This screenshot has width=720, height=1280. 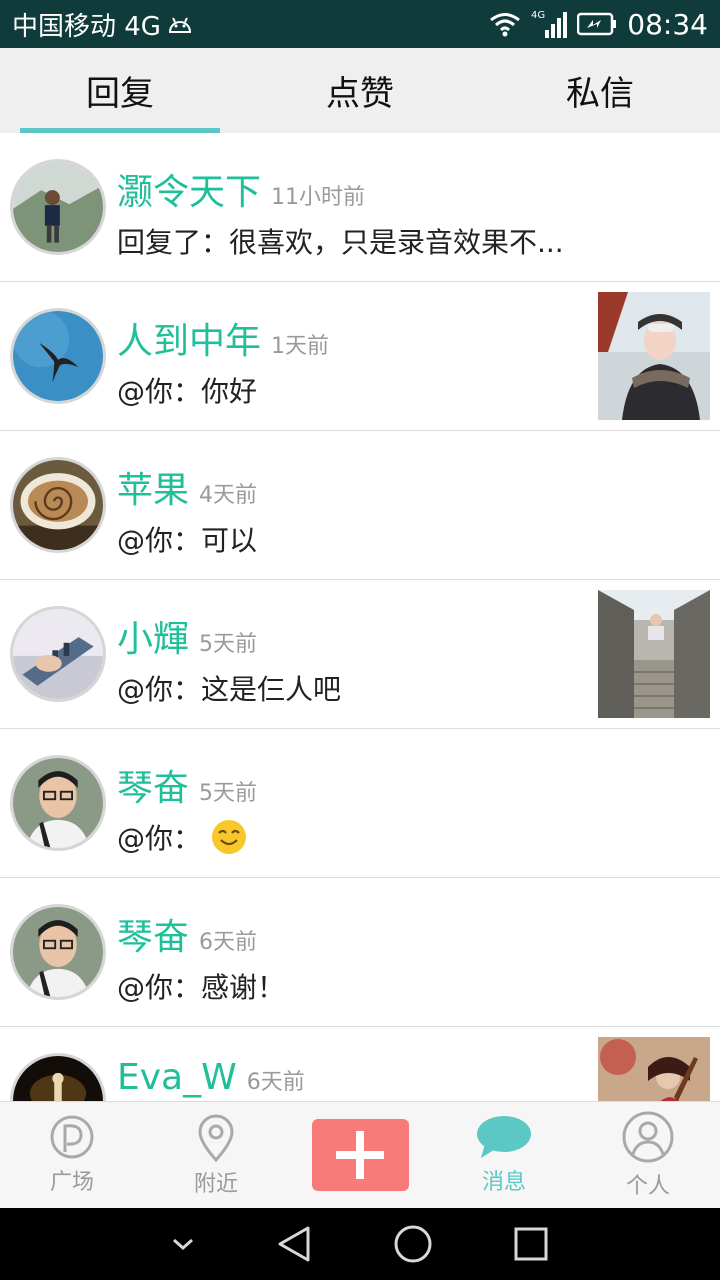 What do you see at coordinates (300, 346) in the screenshot?
I see `message-time: 1天前` at bounding box center [300, 346].